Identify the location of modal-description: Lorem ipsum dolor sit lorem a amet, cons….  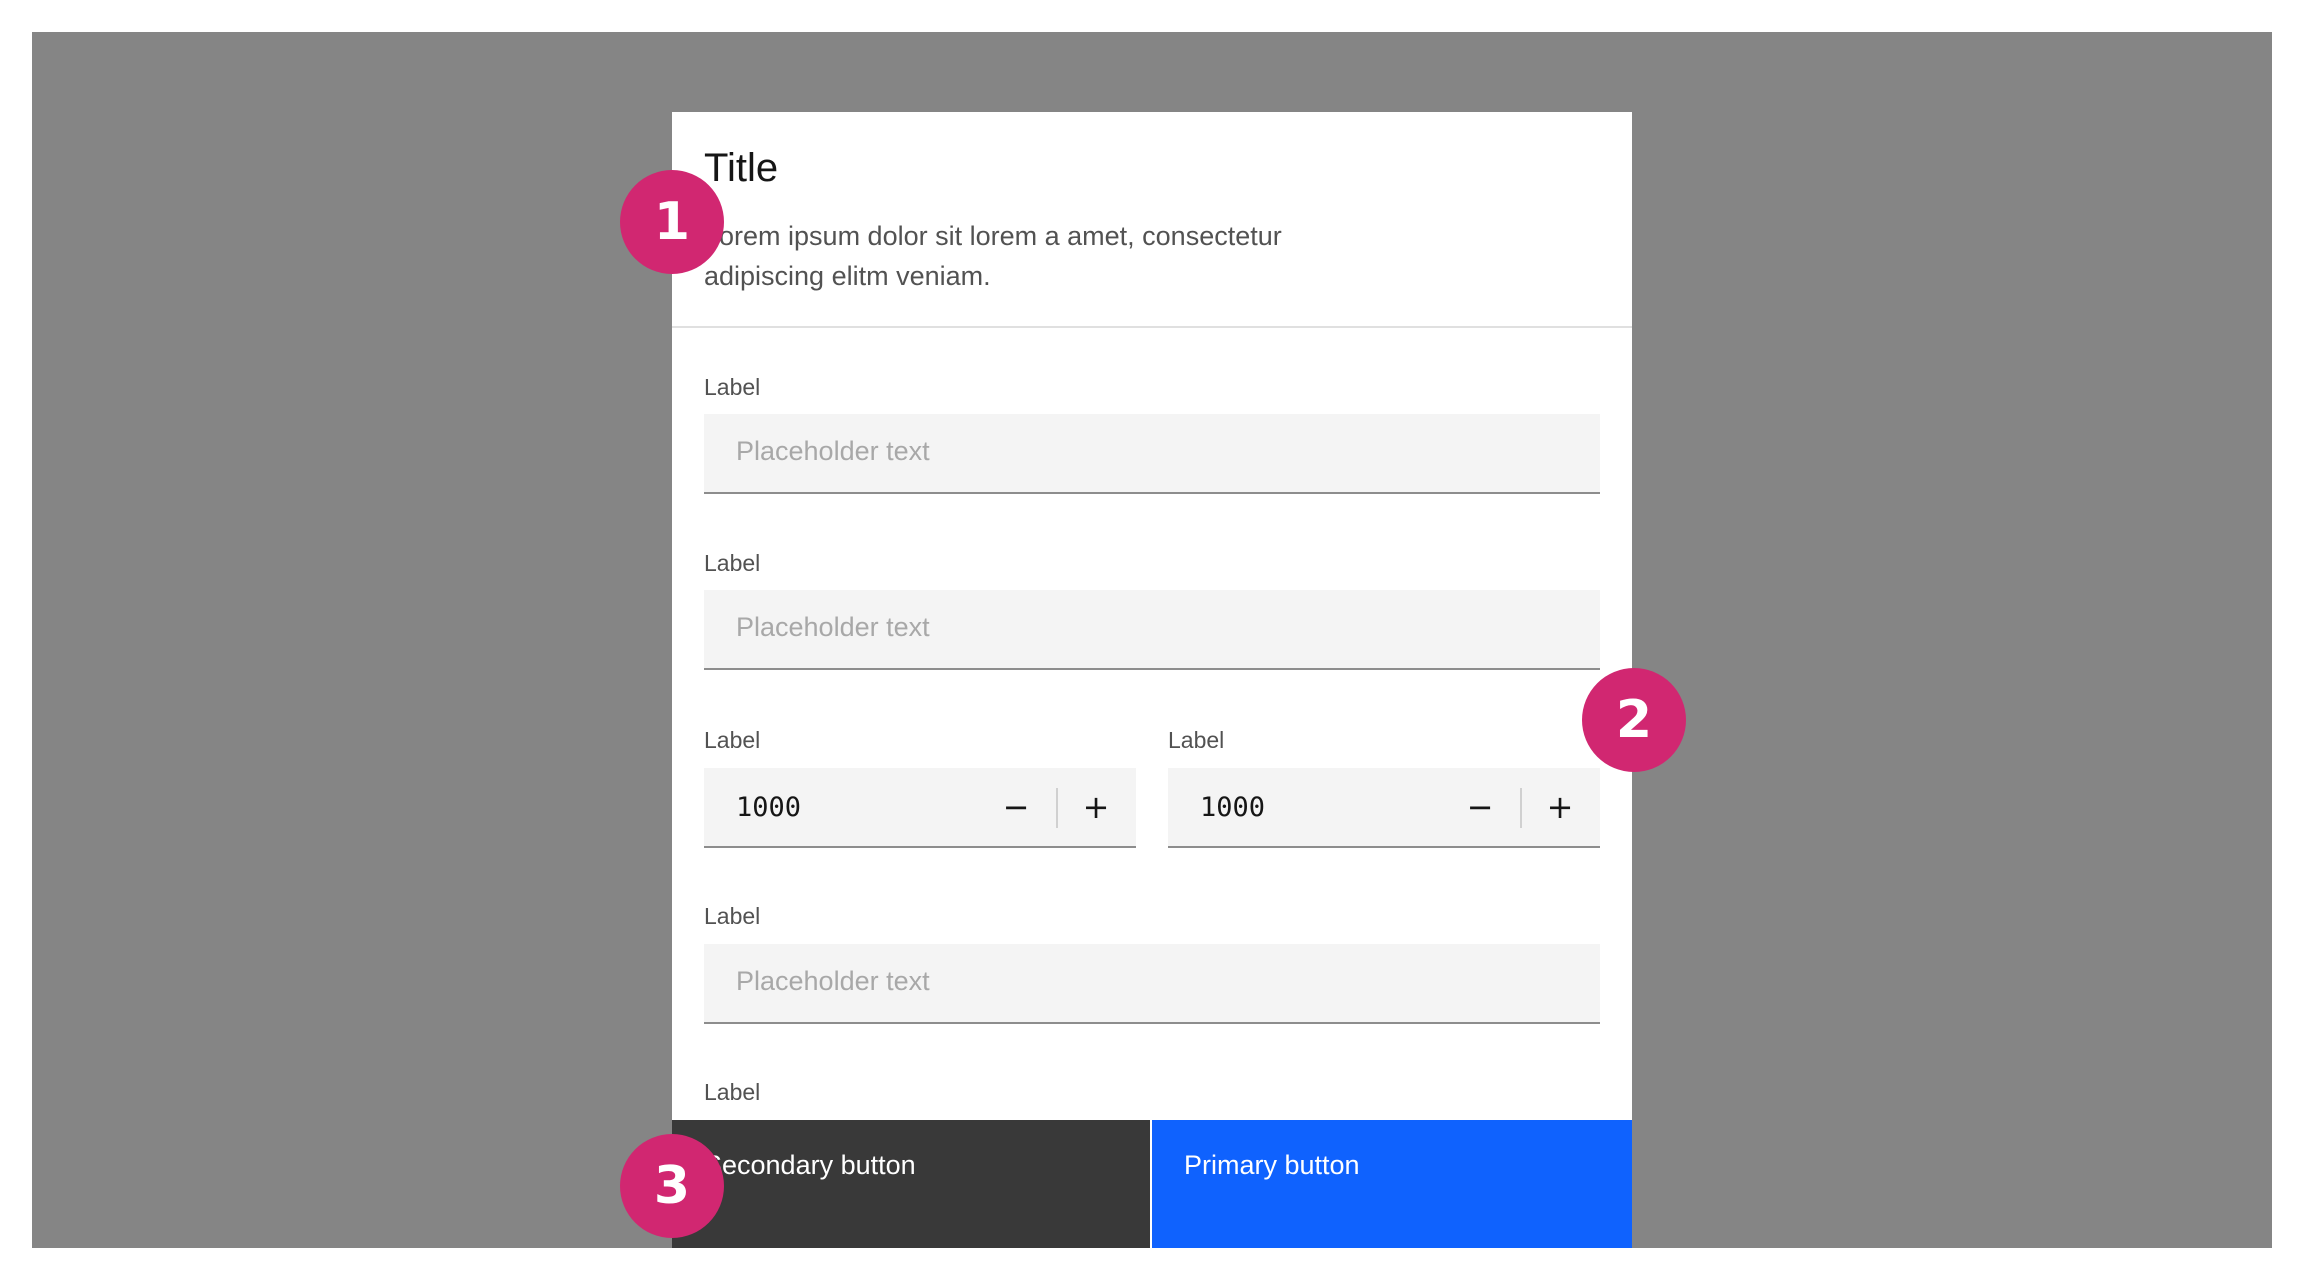
(993, 256).